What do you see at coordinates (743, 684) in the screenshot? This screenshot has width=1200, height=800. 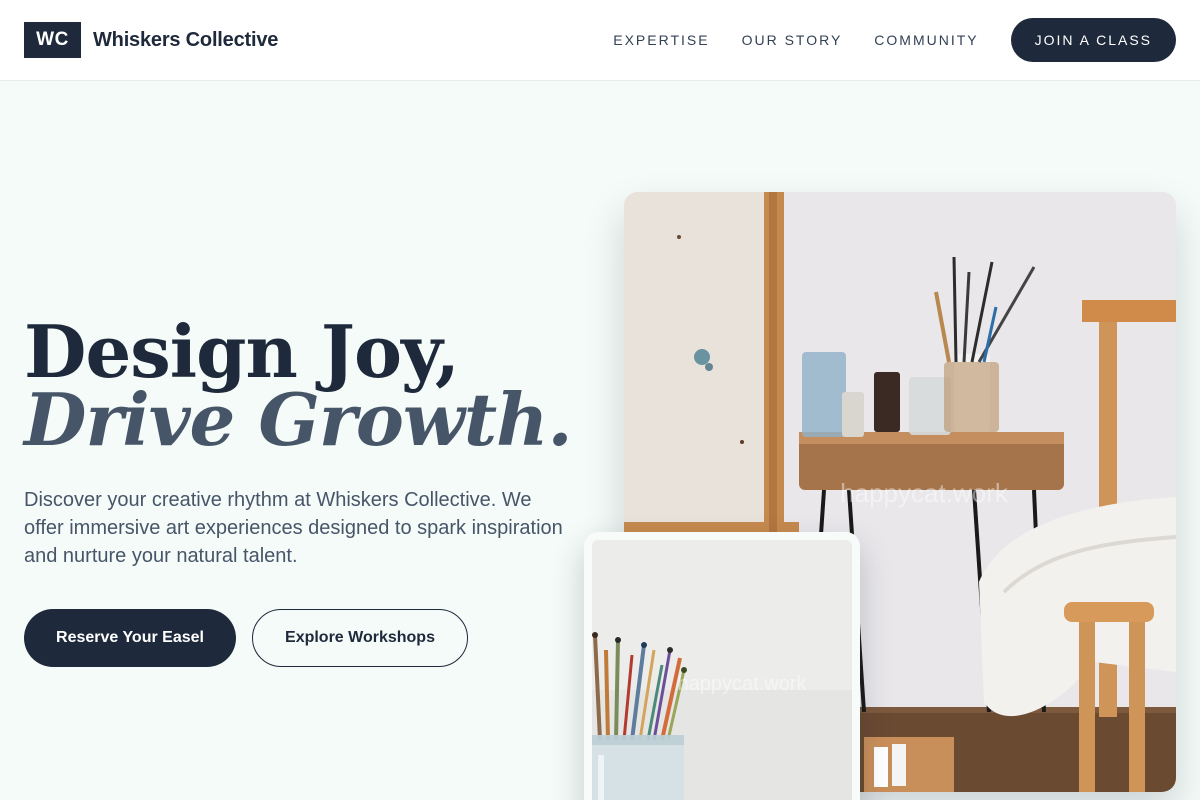 I see `brushes-photo-watermark: happycat.work` at bounding box center [743, 684].